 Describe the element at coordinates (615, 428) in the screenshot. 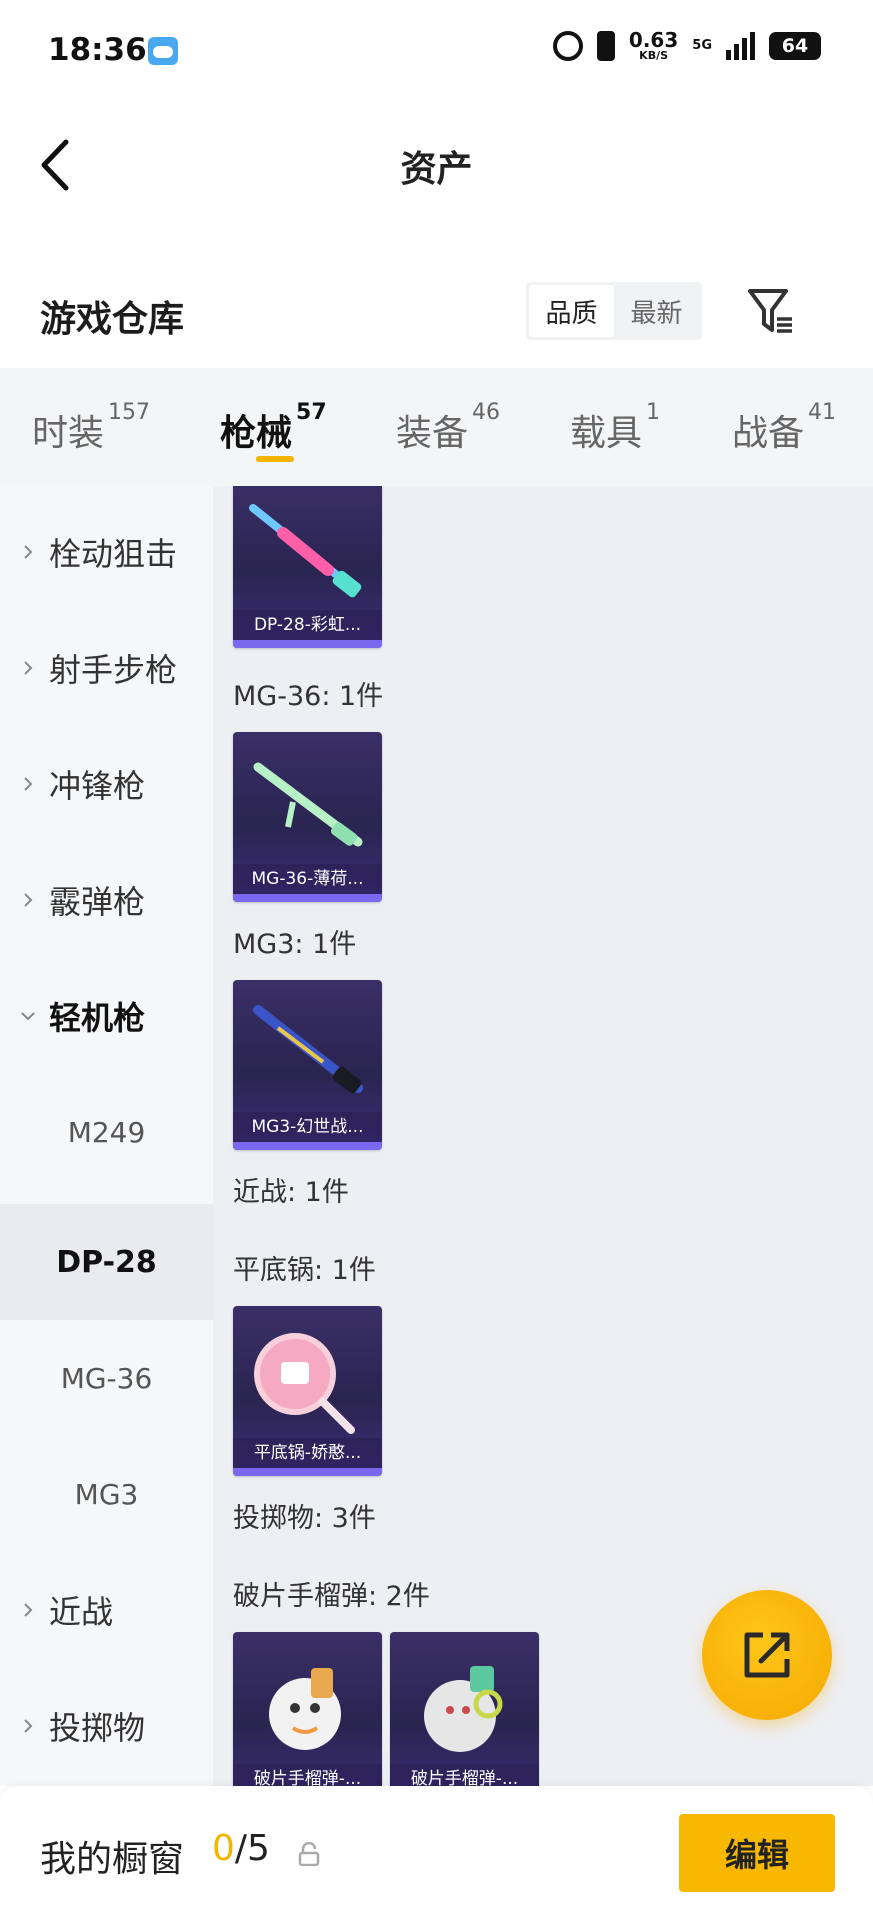

I see `tab-vehicles: 载具1` at that location.